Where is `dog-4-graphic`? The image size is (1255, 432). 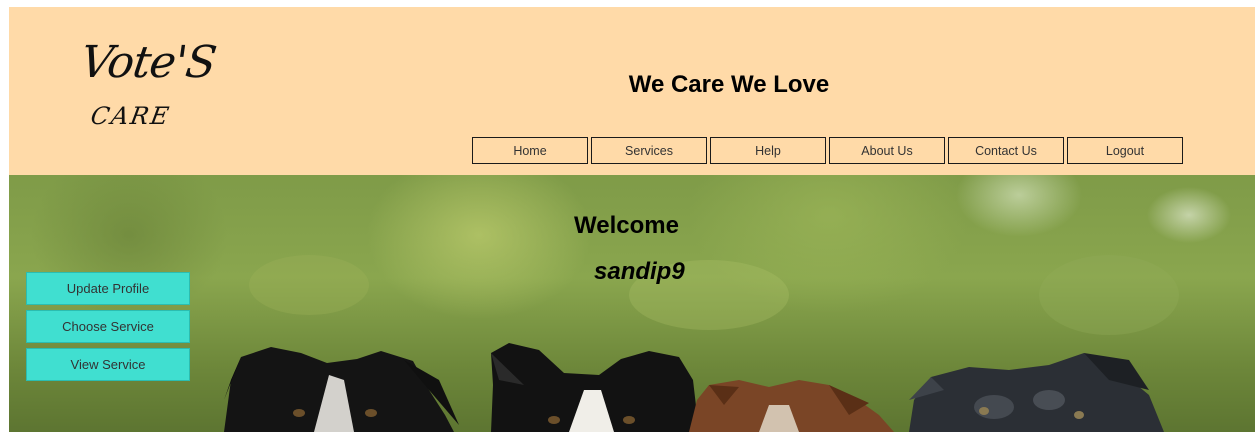 dog-4-graphic is located at coordinates (1036, 392).